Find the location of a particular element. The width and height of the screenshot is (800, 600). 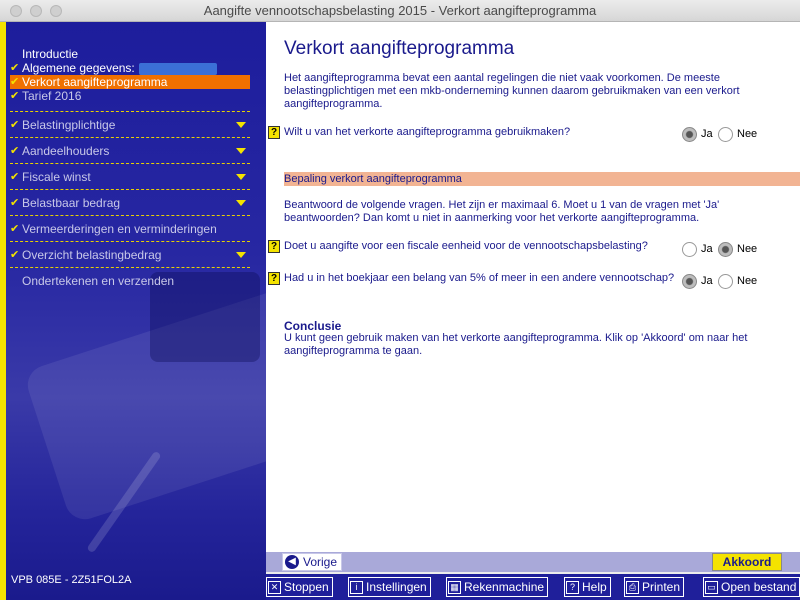

section-header: Bepaling verkort aangifteprogramma is located at coordinates (542, 179).